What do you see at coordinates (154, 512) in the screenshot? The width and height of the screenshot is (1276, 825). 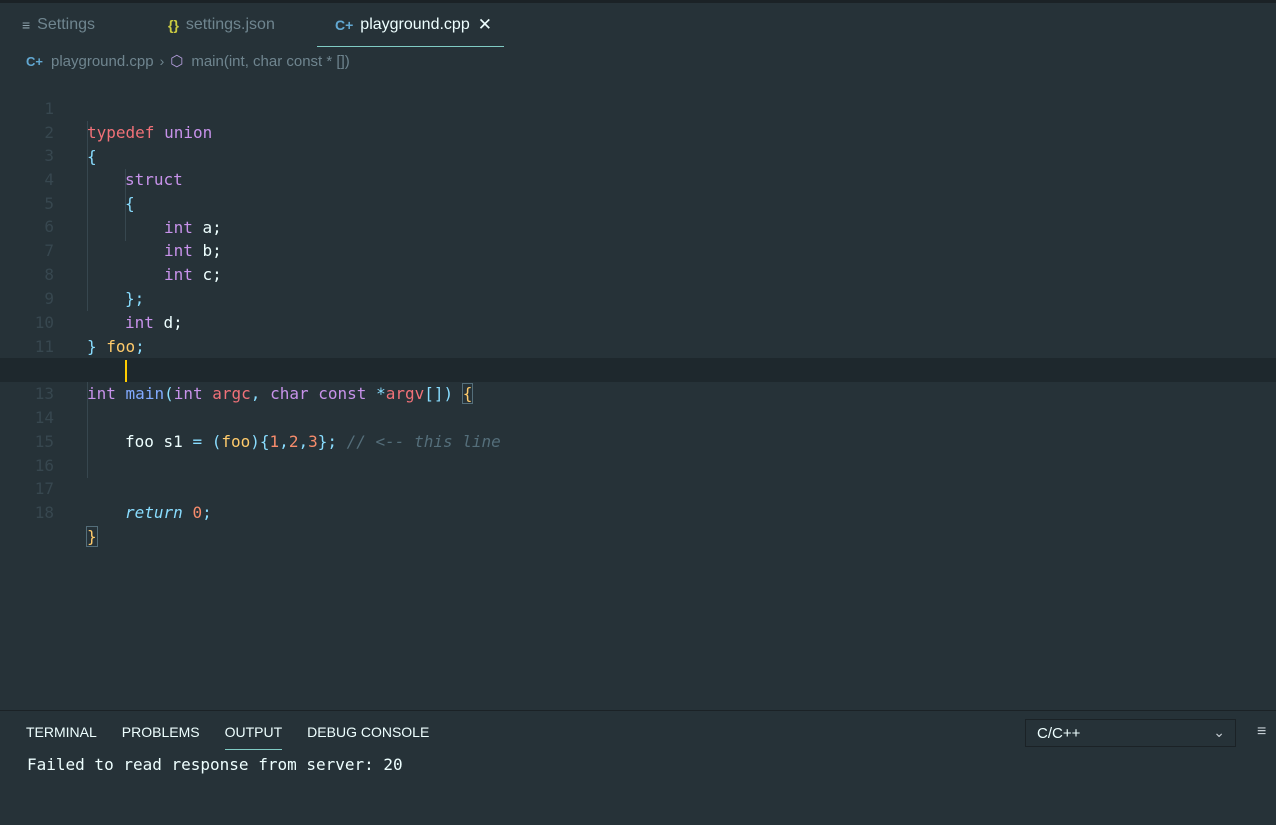 I see `keyword: return` at bounding box center [154, 512].